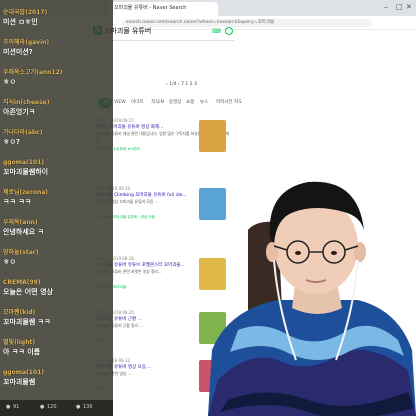 This screenshot has width=416, height=416. I want to click on chat-username: 우래옥소고기(ann12), so click(57, 72).